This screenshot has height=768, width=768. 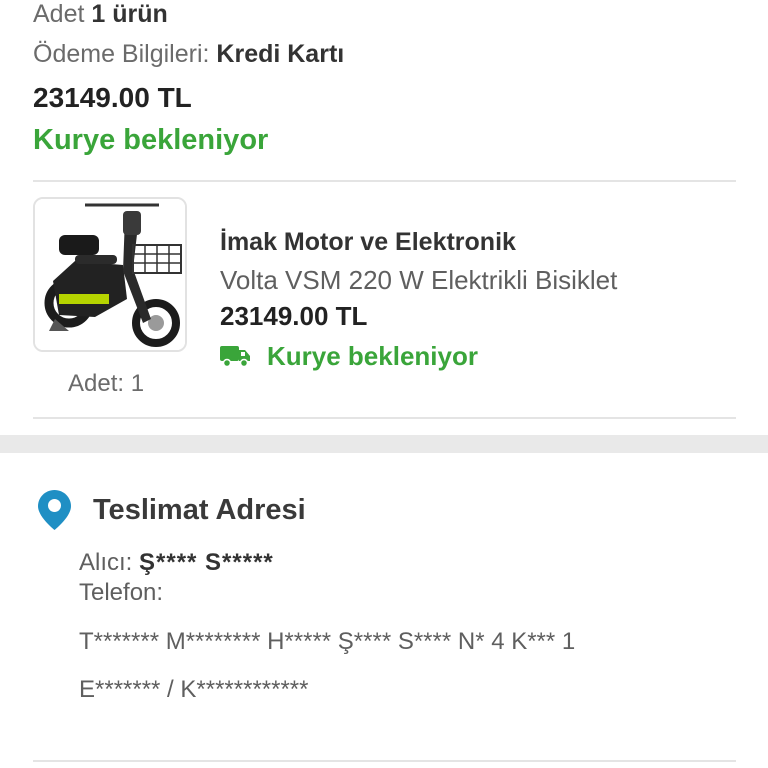 I want to click on product-quantity: Adet: 1, so click(x=106, y=383).